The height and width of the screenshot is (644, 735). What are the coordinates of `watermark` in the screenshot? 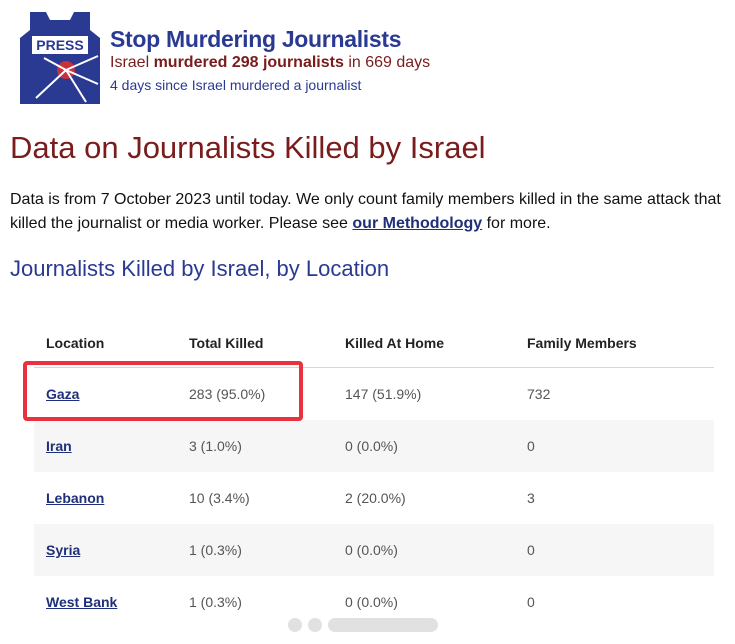 It's located at (368, 625).